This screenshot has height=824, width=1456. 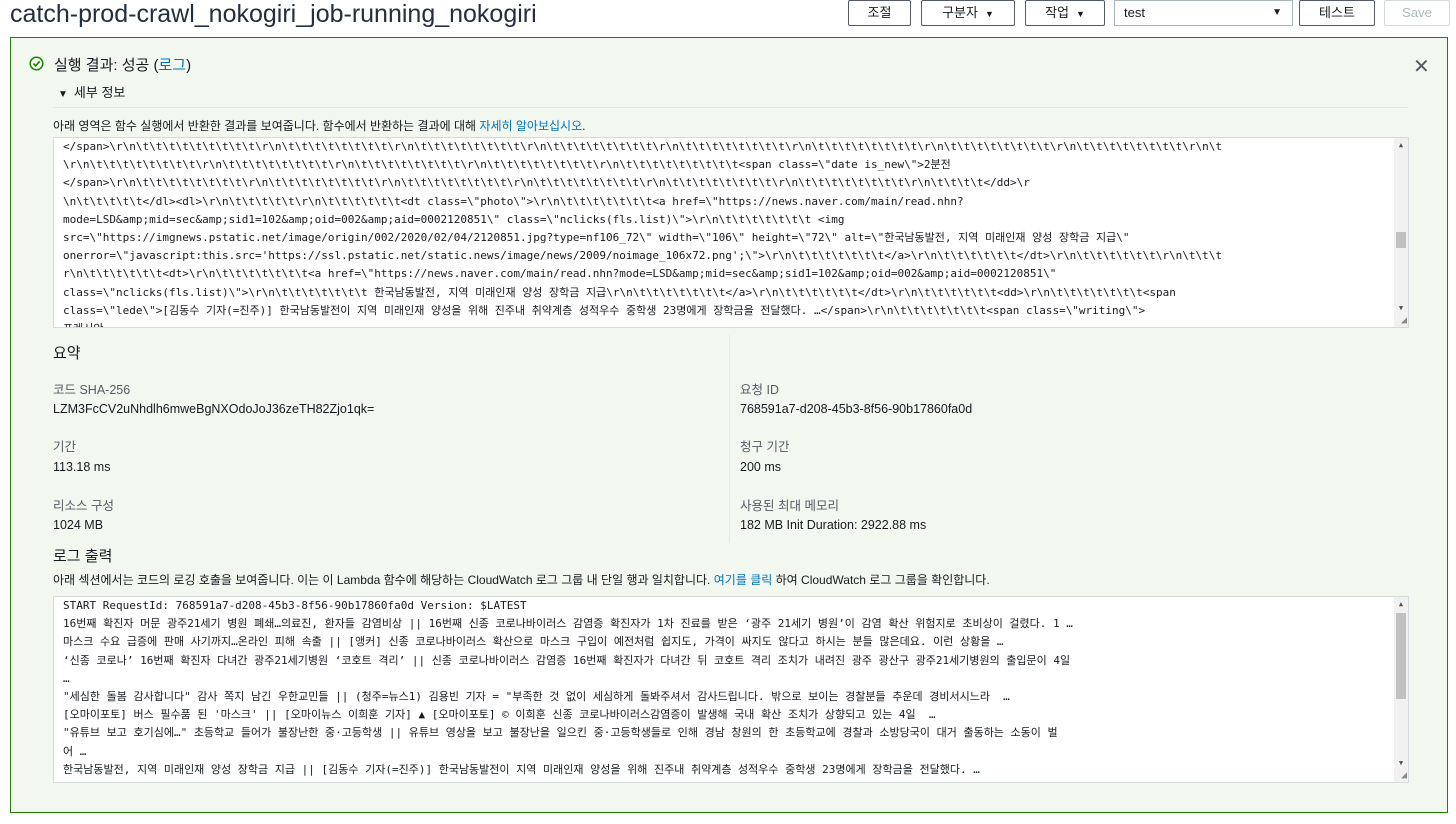 What do you see at coordinates (789, 506) in the screenshot?
I see `max-memory-label: 사용된 최대 메모리` at bounding box center [789, 506].